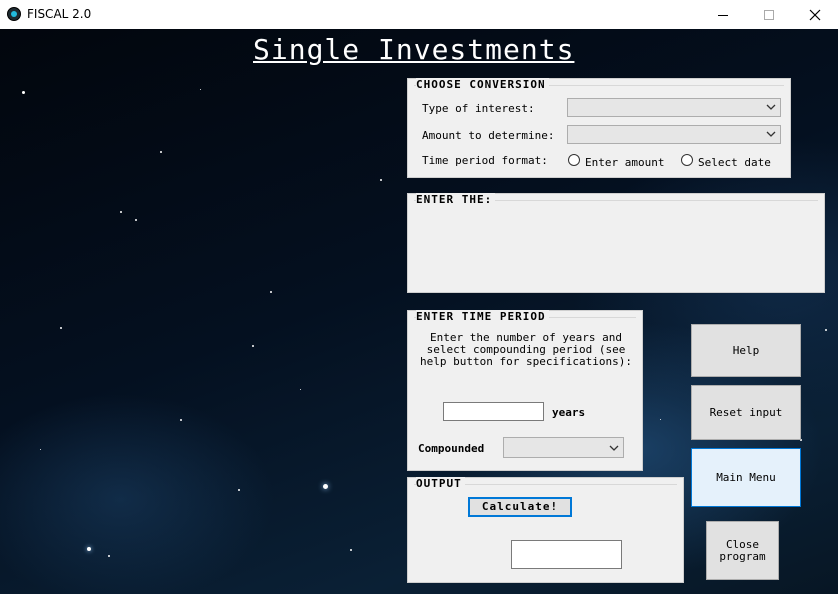  I want to click on years-label: years, so click(569, 412).